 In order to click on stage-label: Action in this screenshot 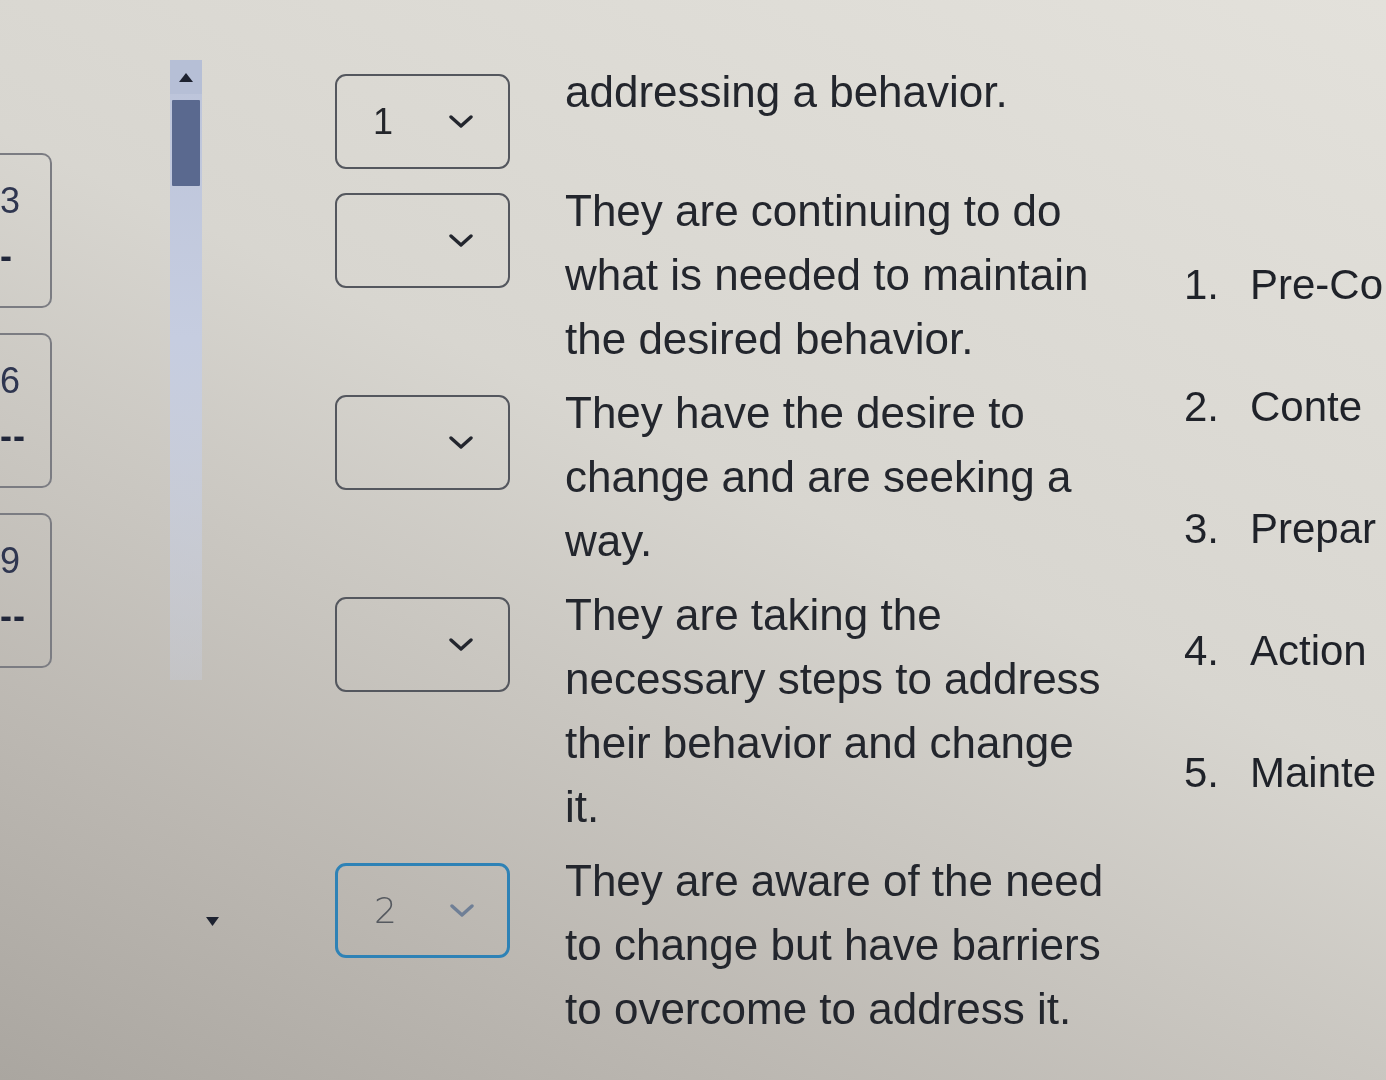, I will do `click(1308, 651)`.